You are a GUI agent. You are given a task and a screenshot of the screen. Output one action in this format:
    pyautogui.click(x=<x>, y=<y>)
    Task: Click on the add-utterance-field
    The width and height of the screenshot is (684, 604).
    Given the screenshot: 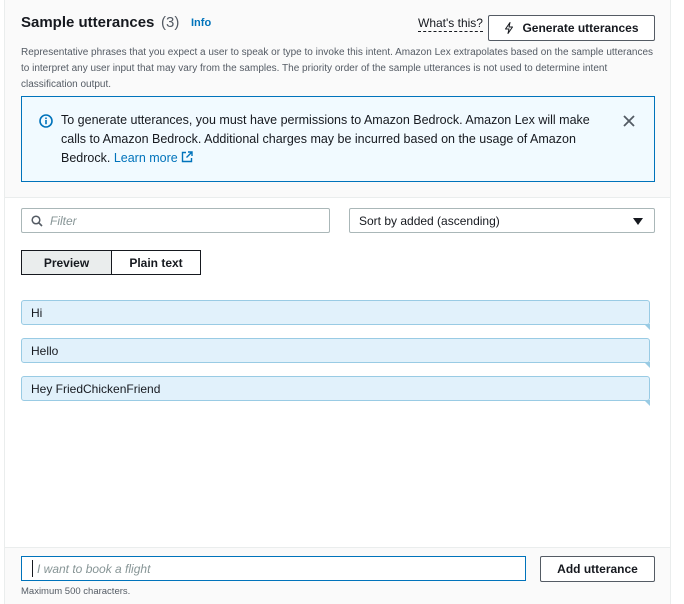 What is the action you would take?
    pyautogui.click(x=273, y=568)
    